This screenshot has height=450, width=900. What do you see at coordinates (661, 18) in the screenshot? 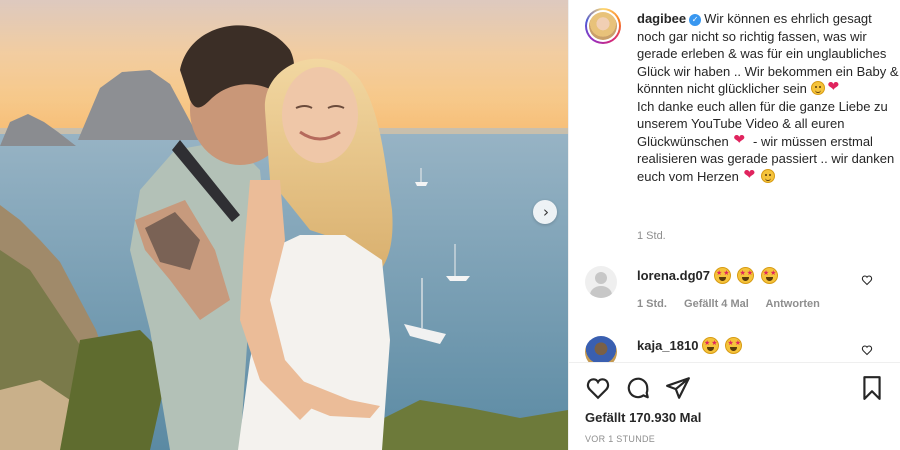
I see `author-username: dagibee` at bounding box center [661, 18].